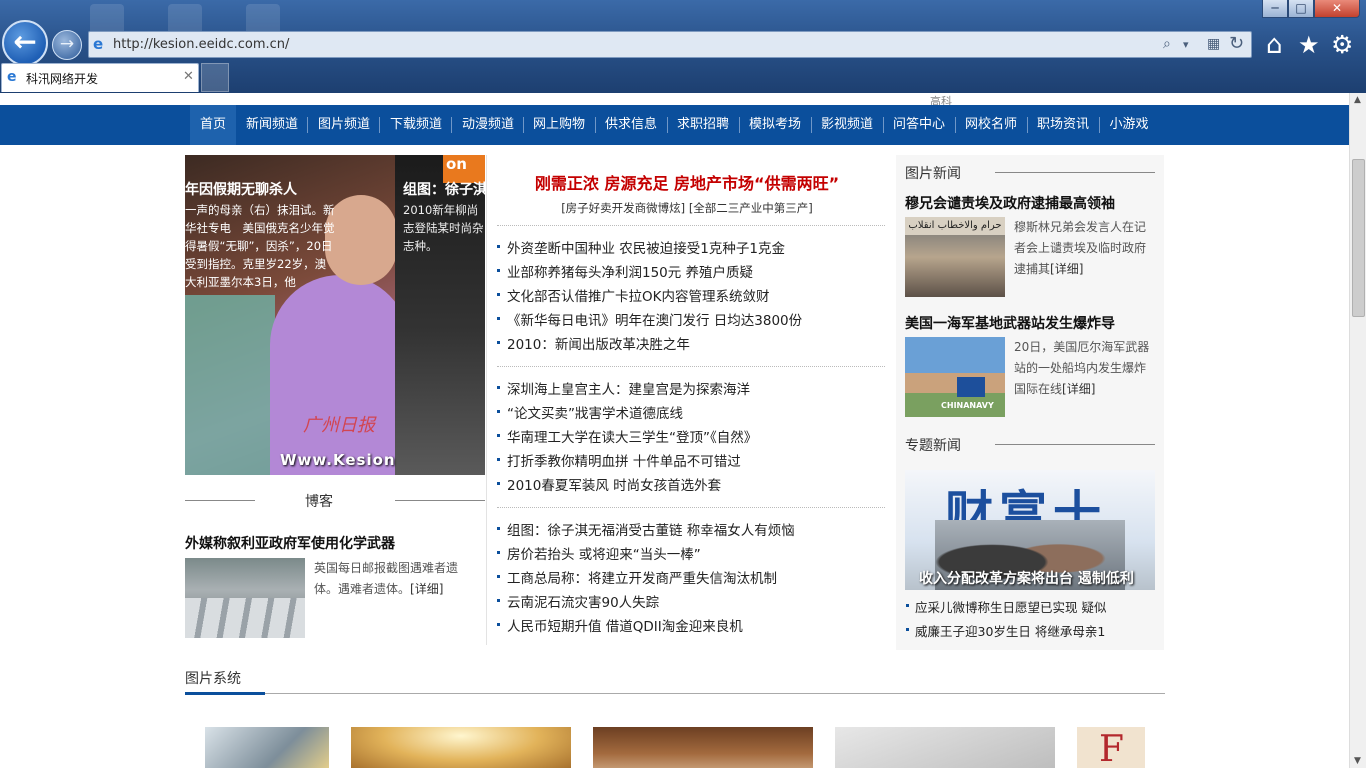 This screenshot has width=1366, height=768. I want to click on list-item: 业部称养猪每头净利润150元 养殖户质疑, so click(624, 271).